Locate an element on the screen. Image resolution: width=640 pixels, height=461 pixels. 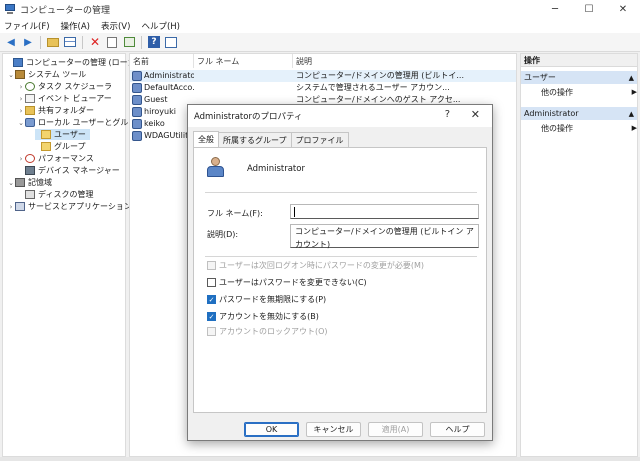
apply-button: 適用(A) is located at coordinates (395, 429).